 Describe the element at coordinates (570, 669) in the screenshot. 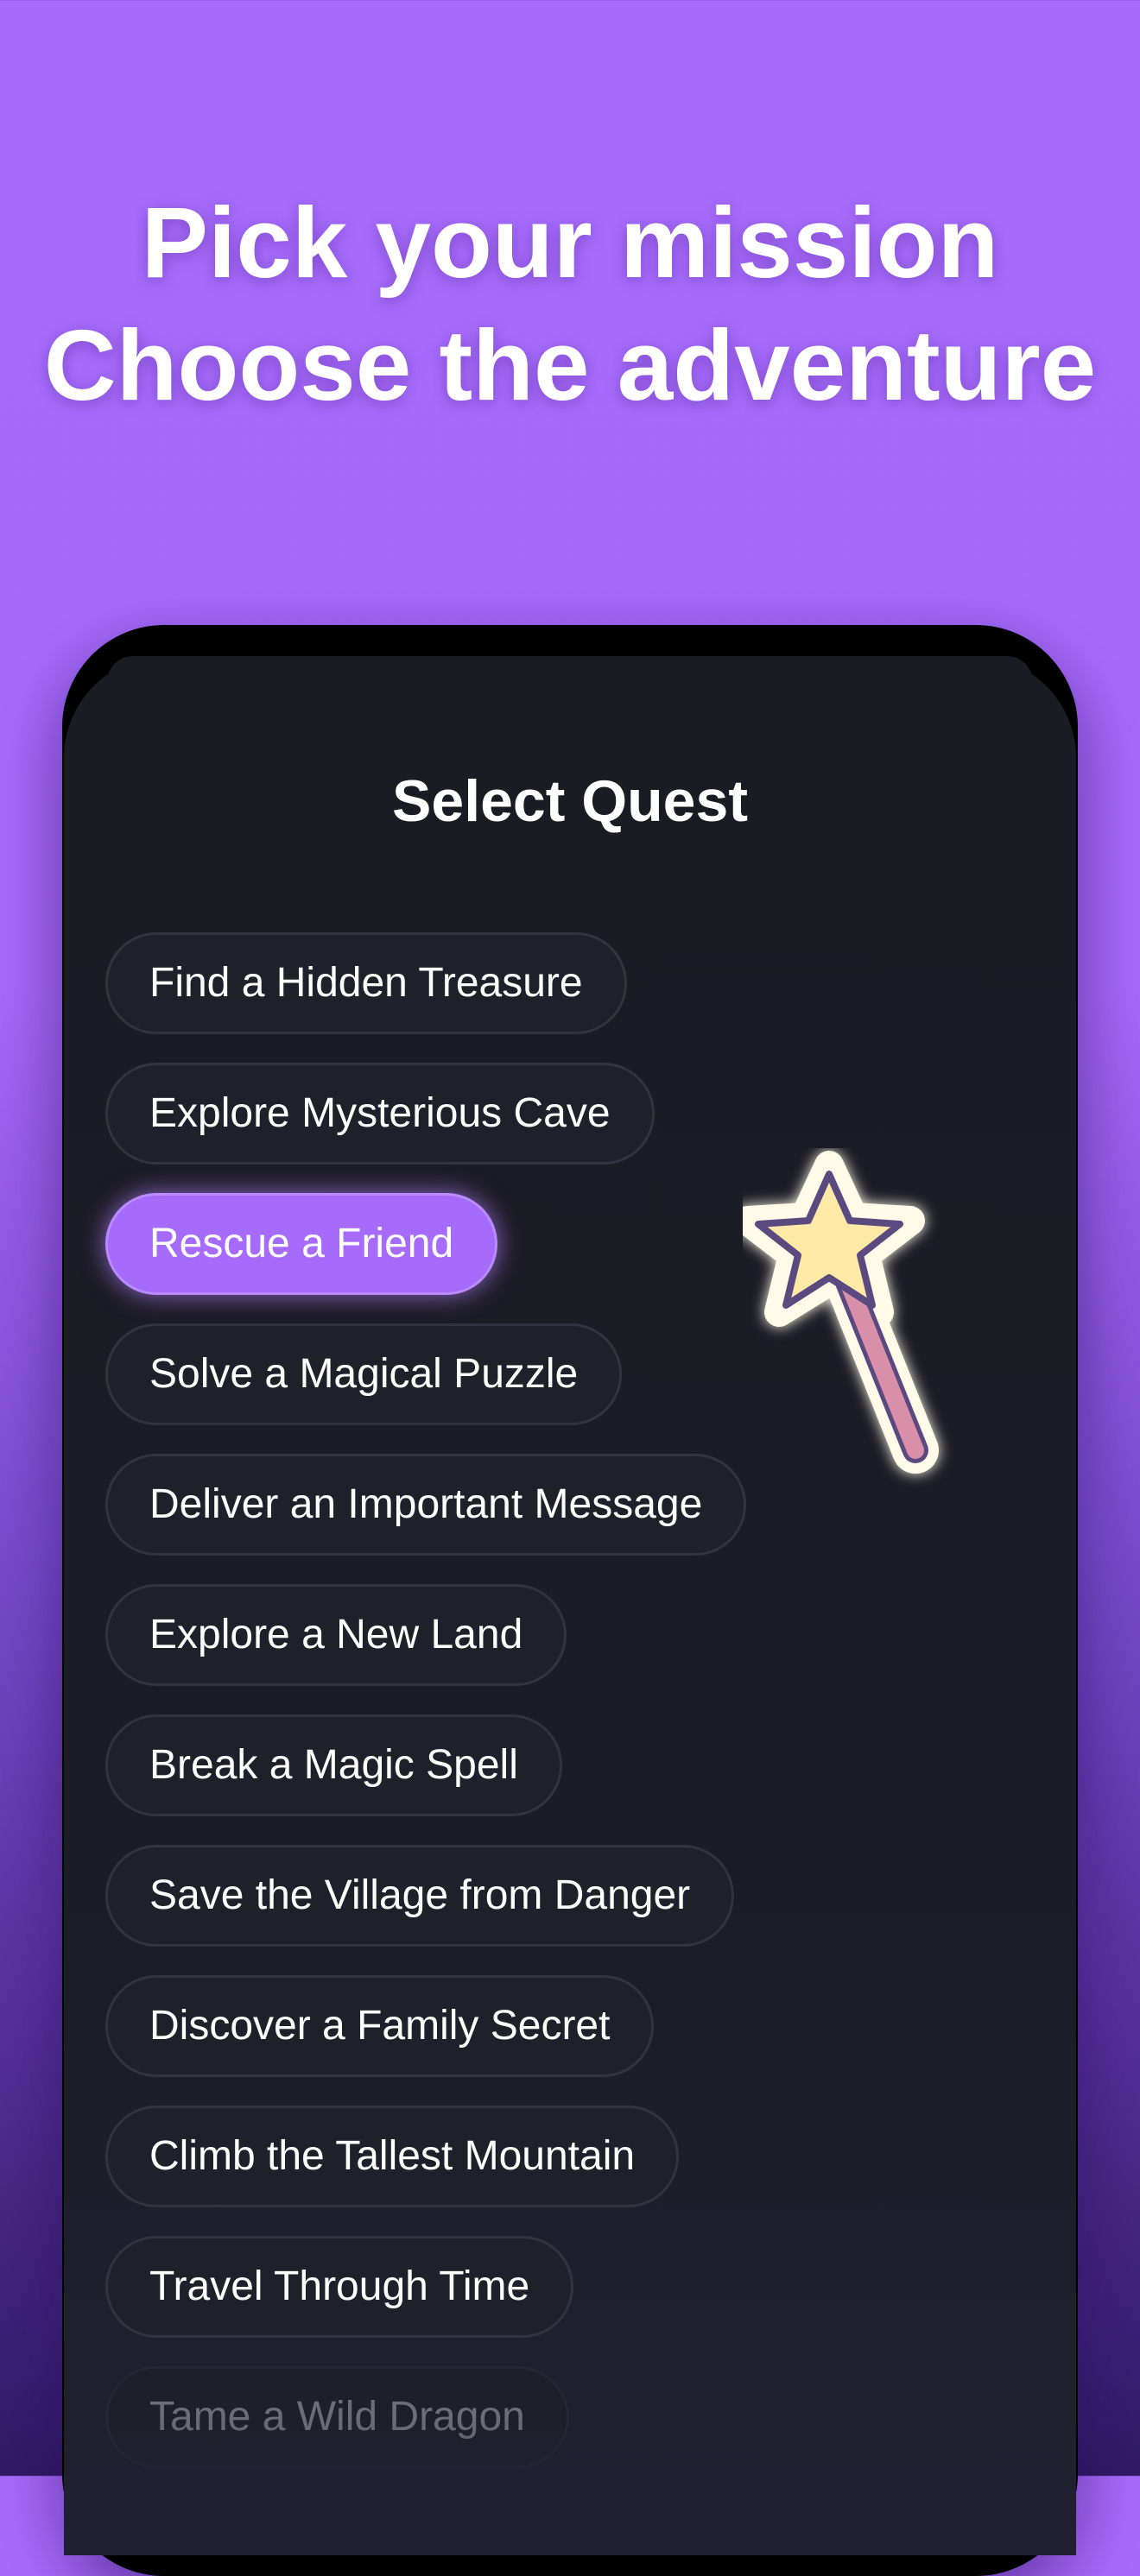

I see `screen-top-edge` at that location.